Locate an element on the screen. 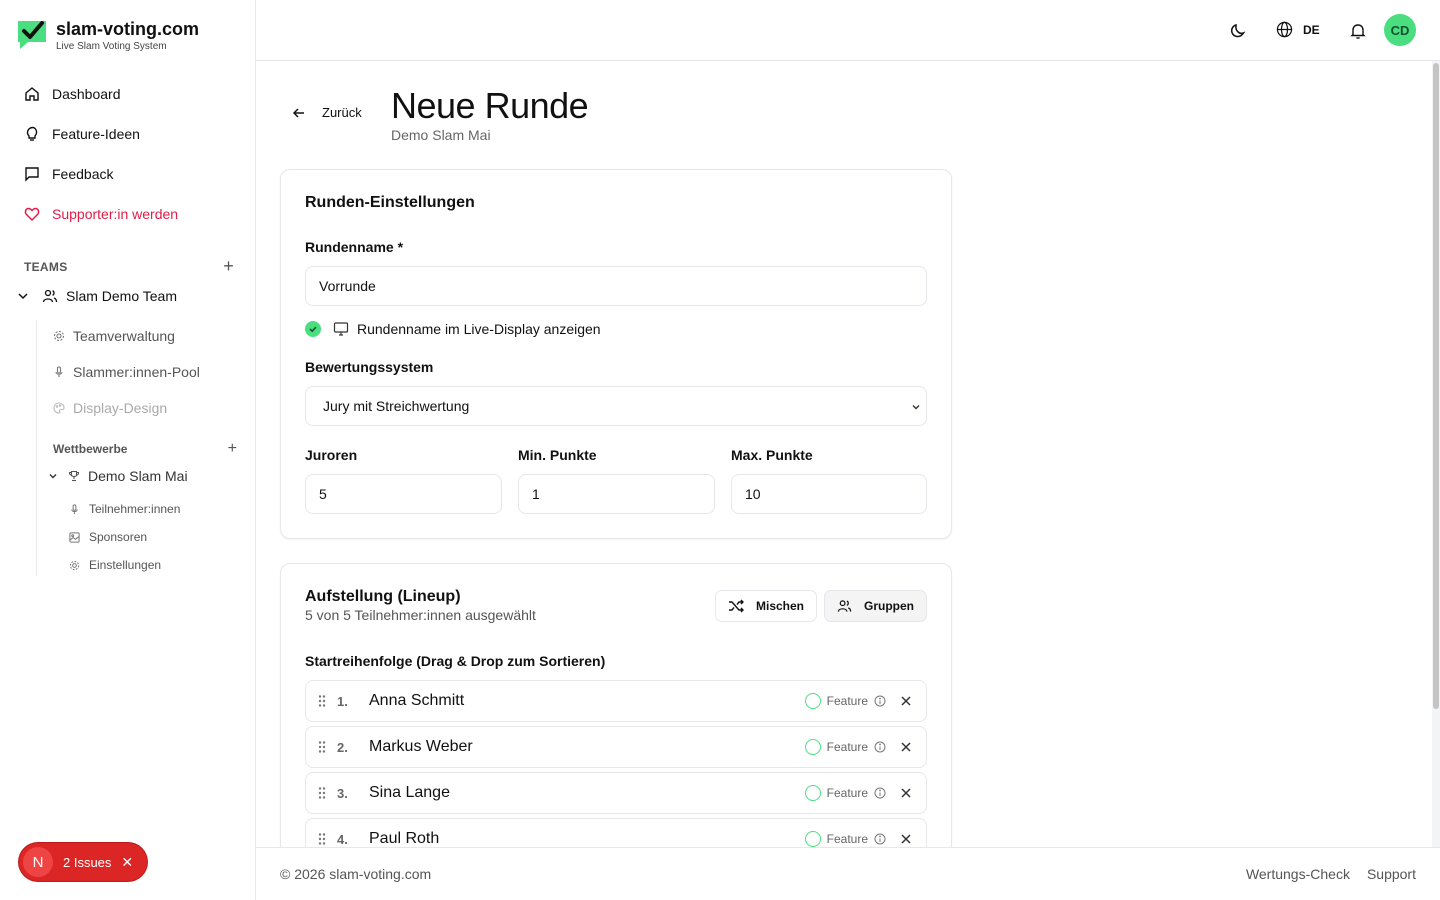 This screenshot has height=900, width=1440. feature-label: Feature is located at coordinates (847, 839).